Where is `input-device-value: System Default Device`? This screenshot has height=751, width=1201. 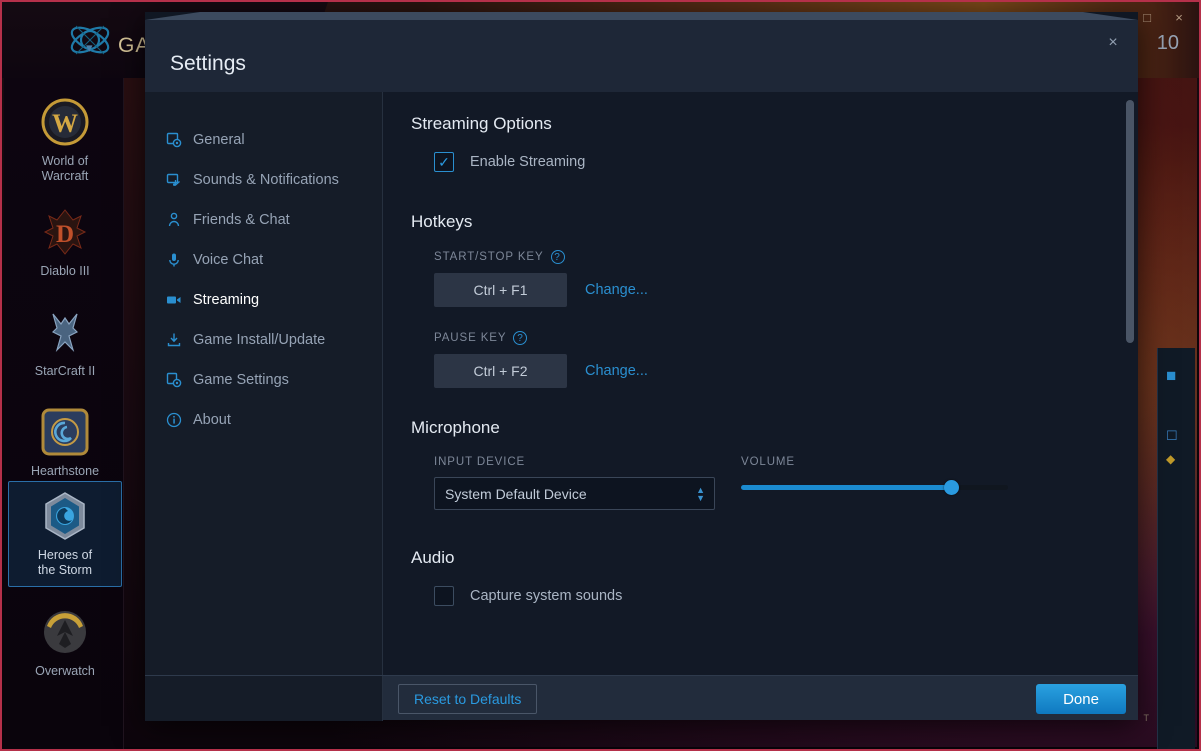
input-device-value: System Default Device is located at coordinates (516, 493).